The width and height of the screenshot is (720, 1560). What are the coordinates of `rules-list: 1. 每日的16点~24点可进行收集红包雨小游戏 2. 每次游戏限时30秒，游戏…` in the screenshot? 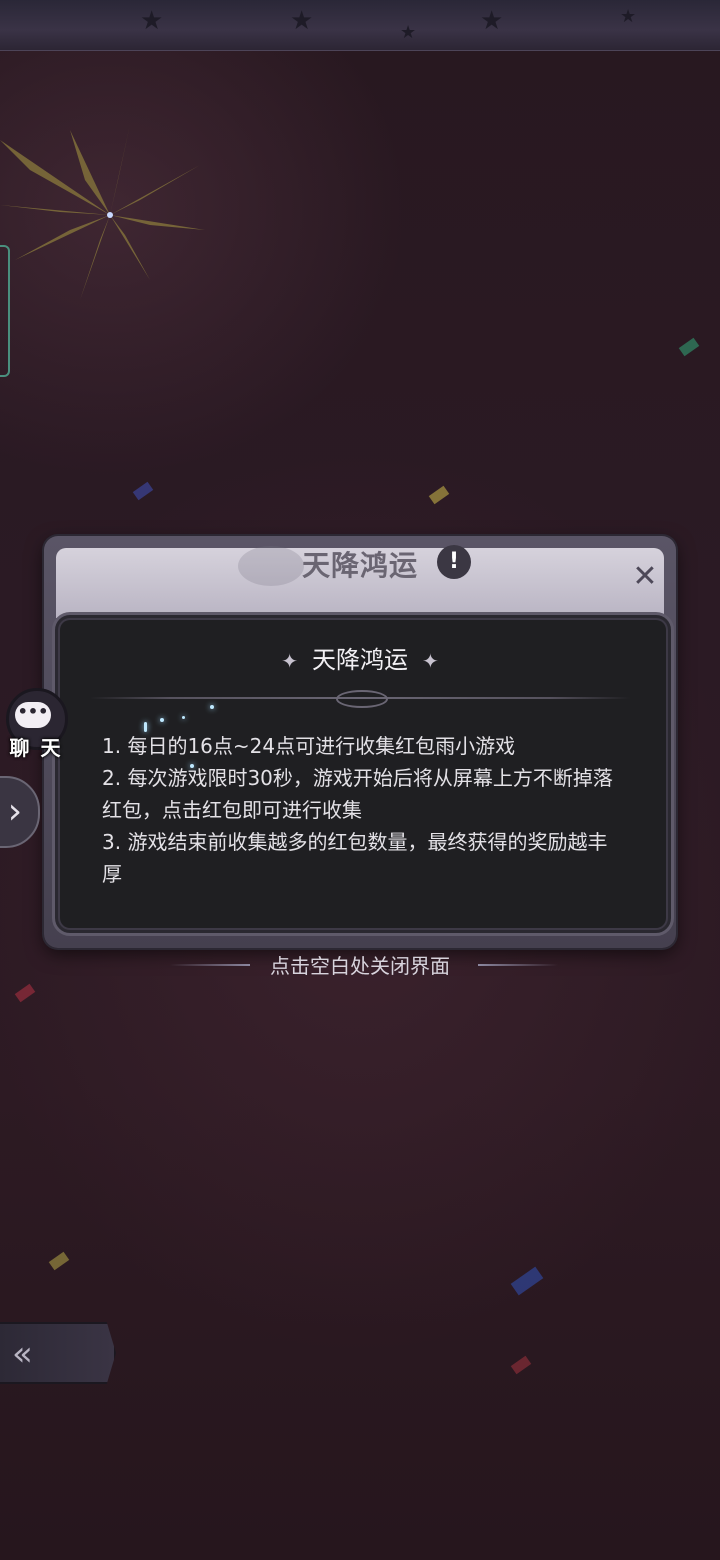 It's located at (362, 810).